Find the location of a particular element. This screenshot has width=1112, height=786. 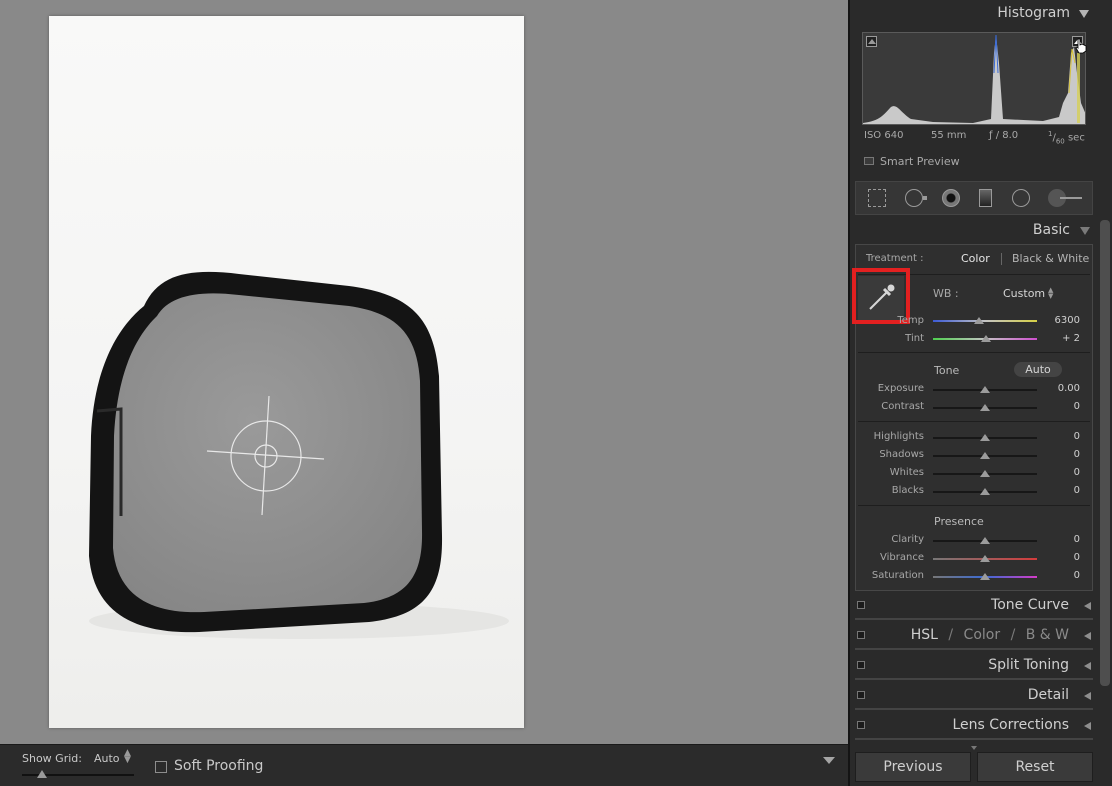

detail-toggle is located at coordinates (861, 695).